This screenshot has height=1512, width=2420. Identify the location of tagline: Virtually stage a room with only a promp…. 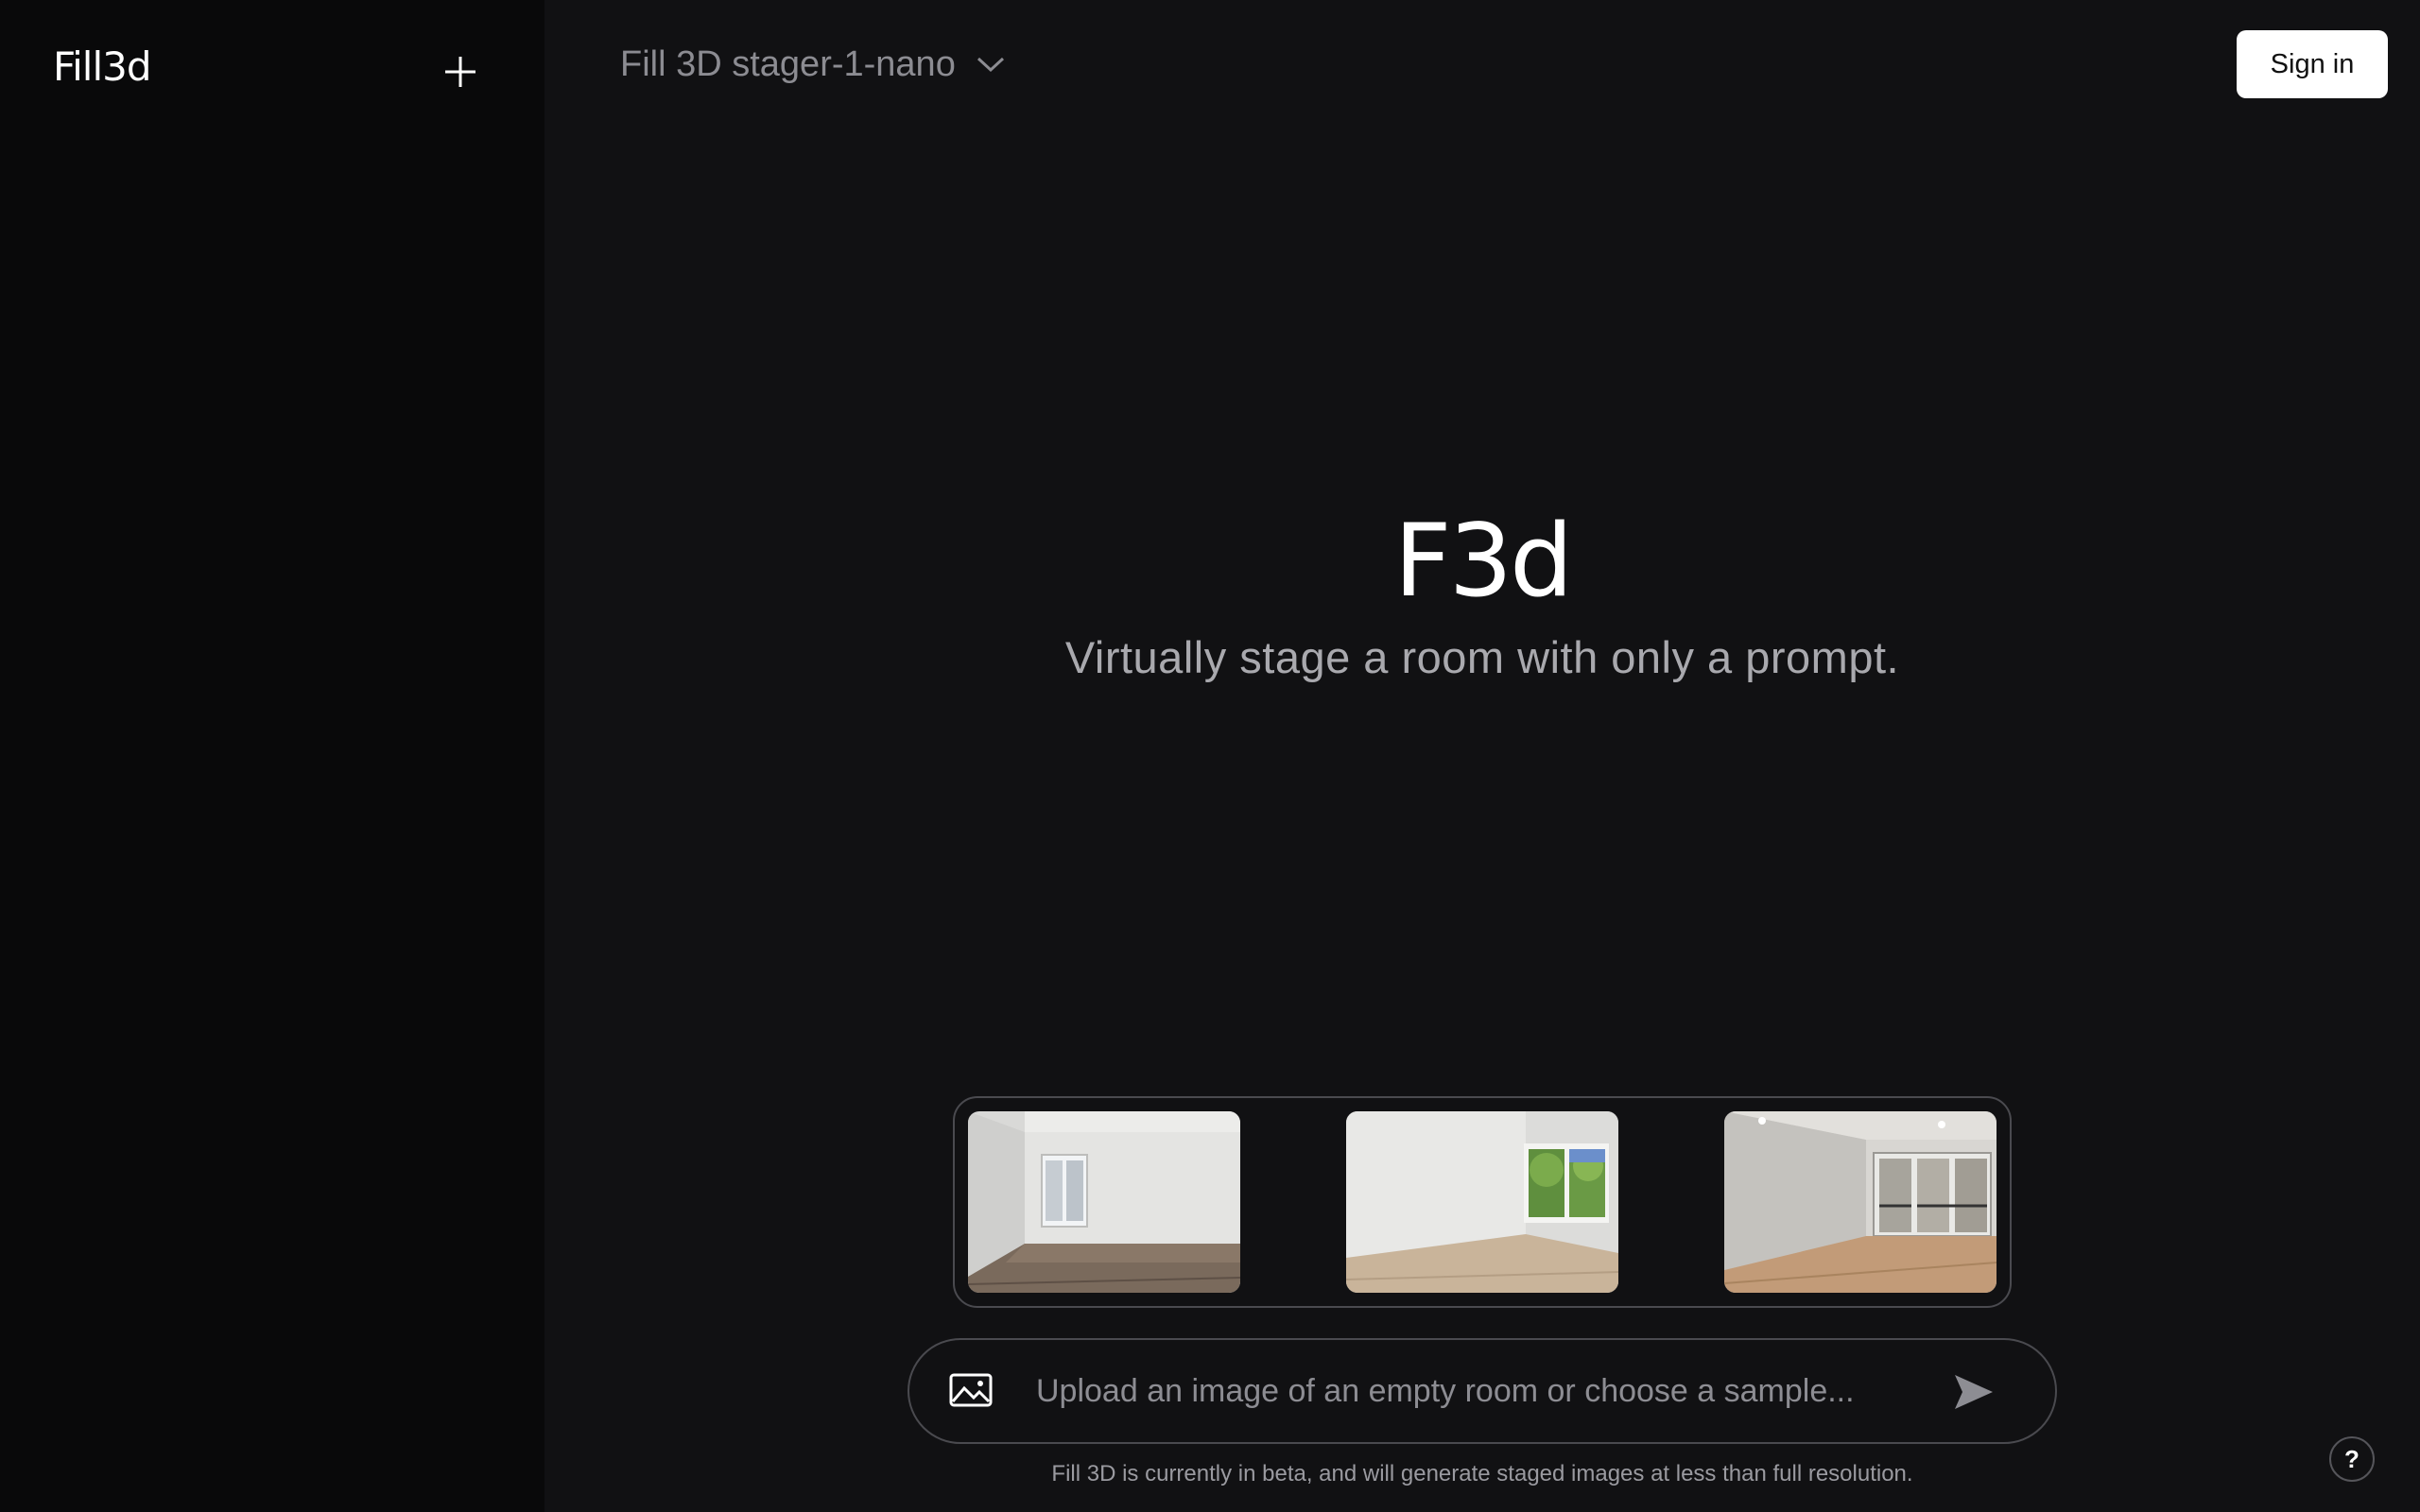
(1482, 657).